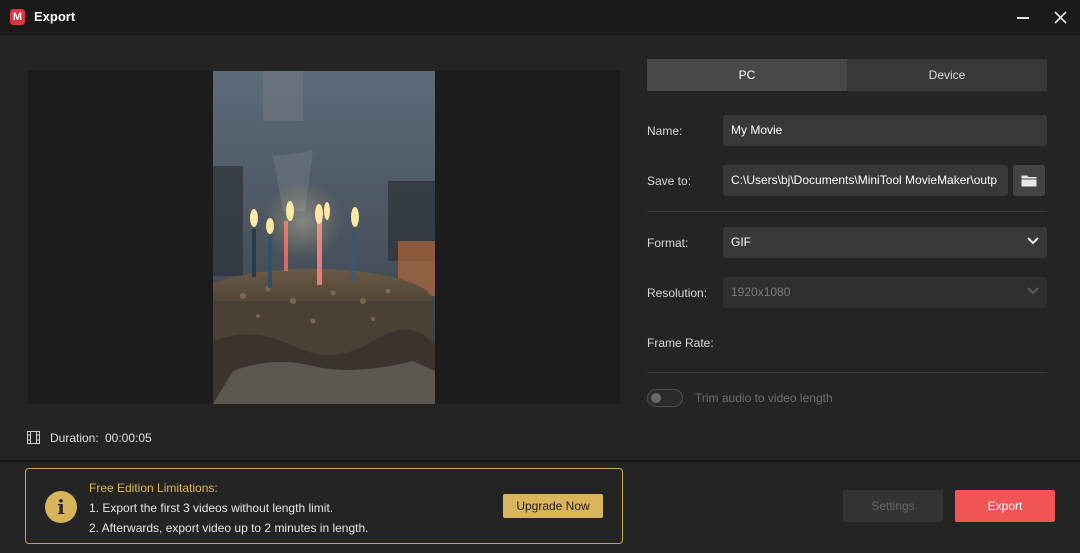 The width and height of the screenshot is (1080, 553). I want to click on toggle-knob, so click(656, 398).